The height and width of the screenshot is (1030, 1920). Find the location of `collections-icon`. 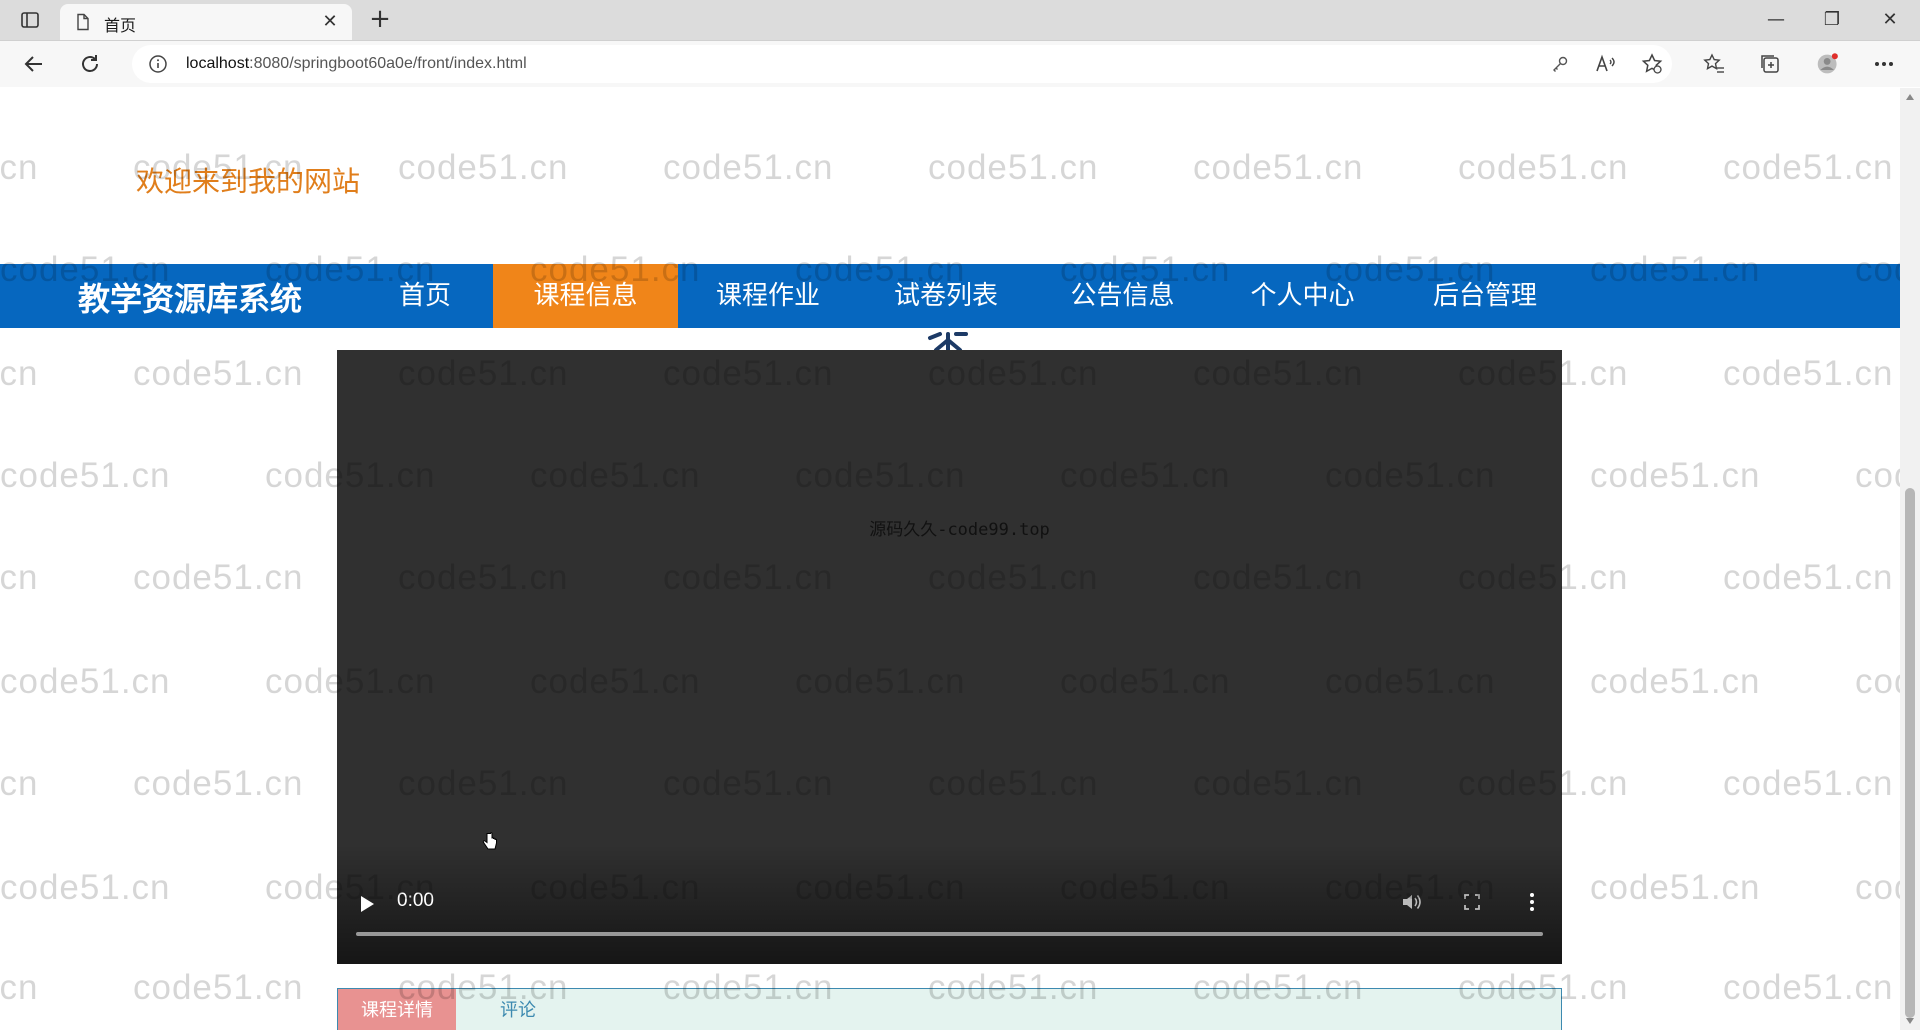

collections-icon is located at coordinates (1770, 64).